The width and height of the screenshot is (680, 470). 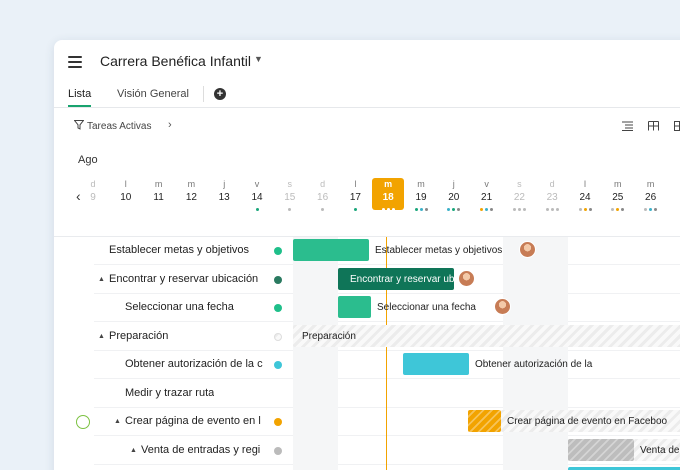 I want to click on menu-icon, so click(x=75, y=62).